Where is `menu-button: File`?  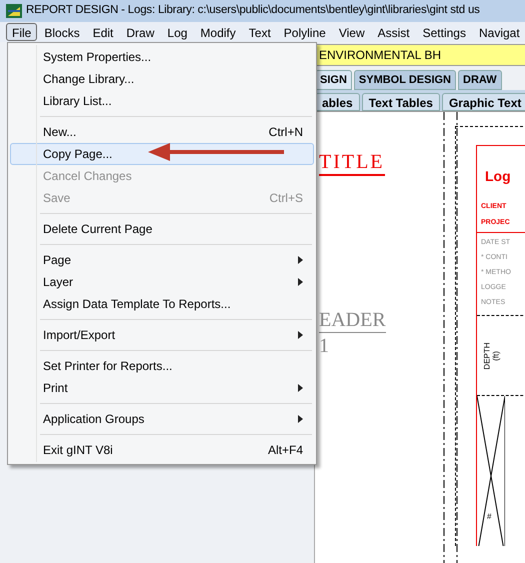 menu-button: File is located at coordinates (22, 32).